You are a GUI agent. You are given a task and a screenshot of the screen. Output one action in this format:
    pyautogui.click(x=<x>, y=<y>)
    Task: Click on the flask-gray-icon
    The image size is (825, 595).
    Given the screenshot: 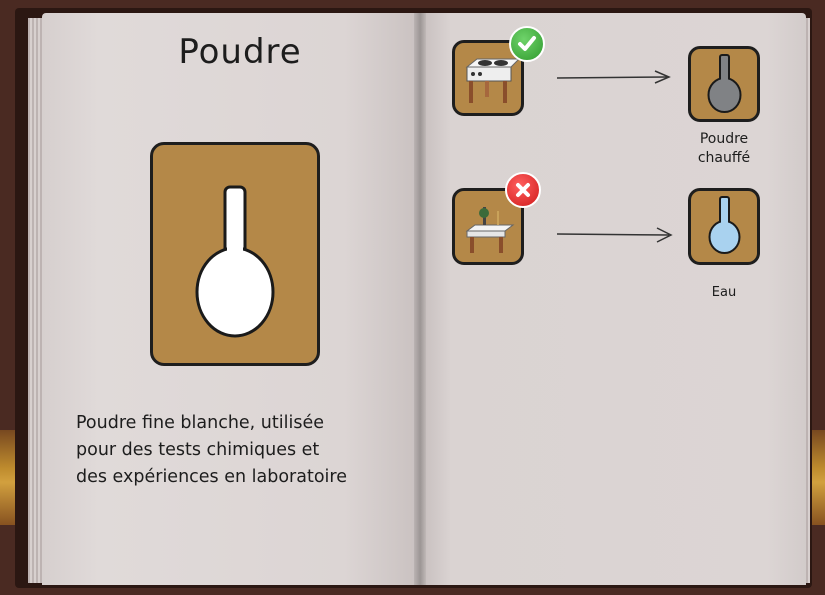 What is the action you would take?
    pyautogui.click(x=724, y=83)
    